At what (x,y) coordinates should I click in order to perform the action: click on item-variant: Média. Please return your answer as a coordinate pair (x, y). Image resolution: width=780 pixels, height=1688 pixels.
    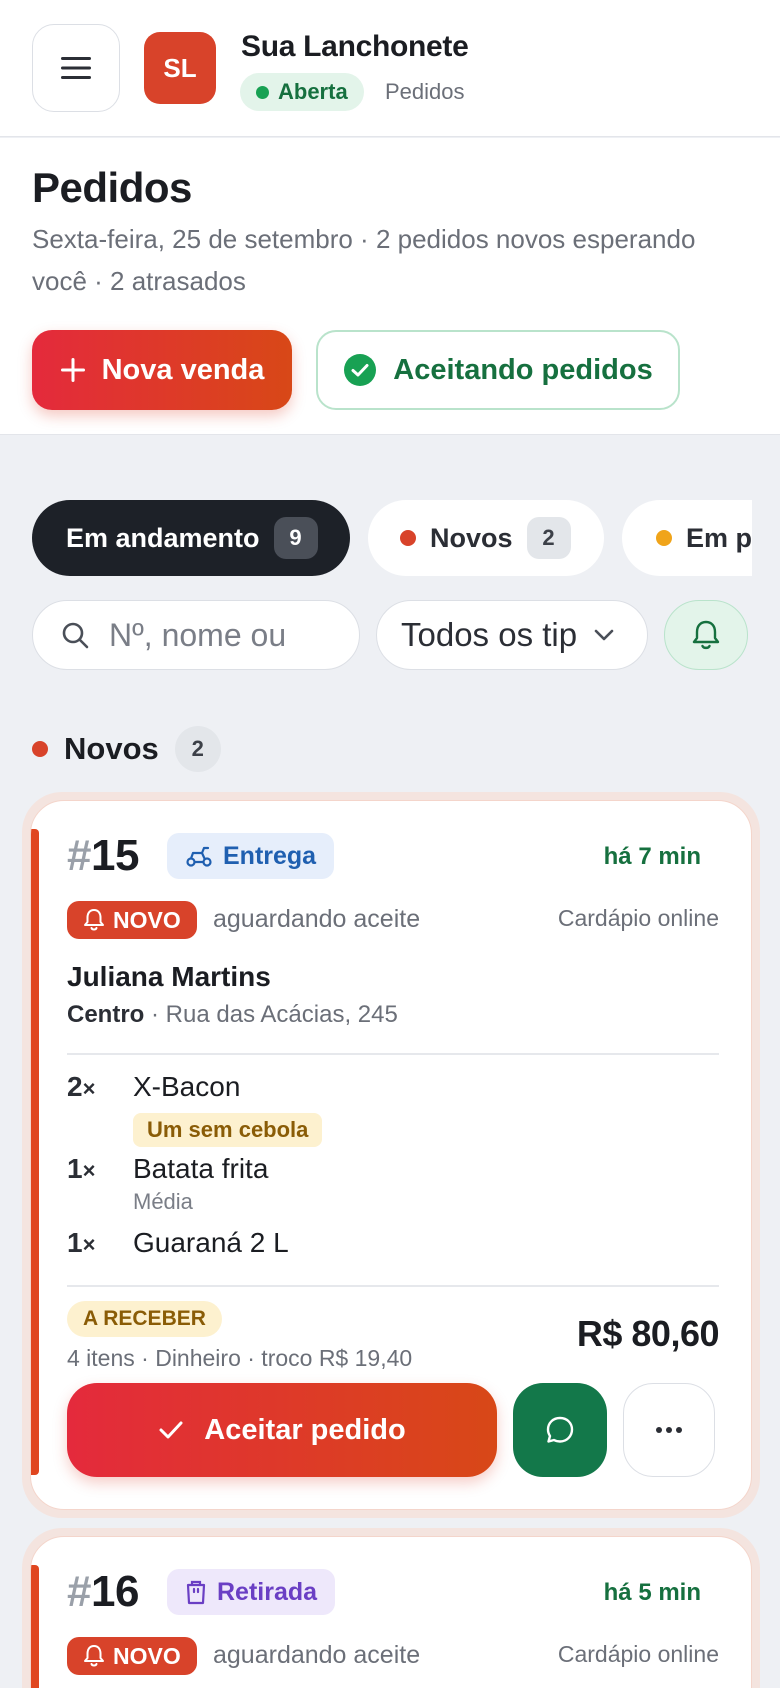
    Looking at the image, I should click on (163, 1201).